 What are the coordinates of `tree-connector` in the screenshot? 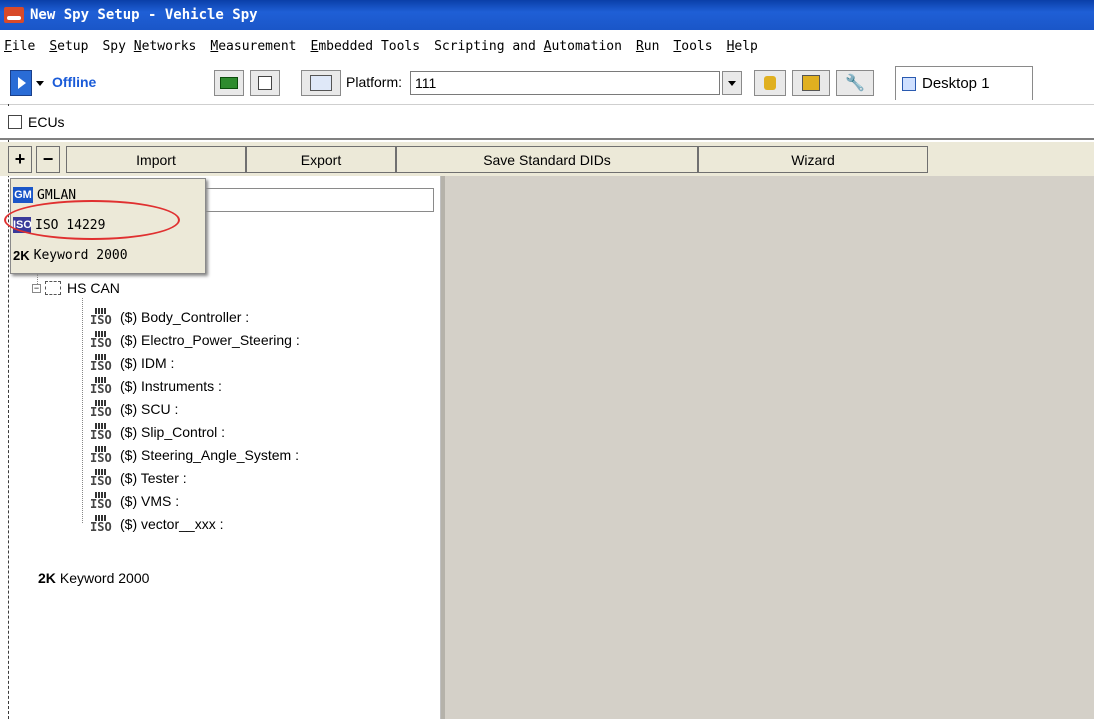 It's located at (82, 410).